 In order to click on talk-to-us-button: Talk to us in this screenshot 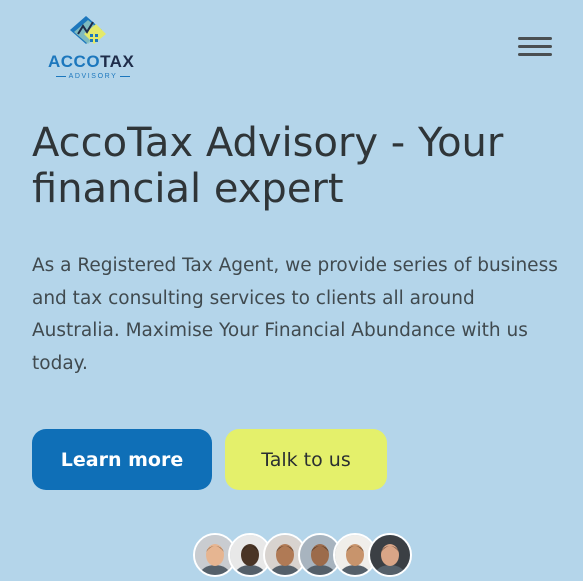, I will do `click(306, 459)`.